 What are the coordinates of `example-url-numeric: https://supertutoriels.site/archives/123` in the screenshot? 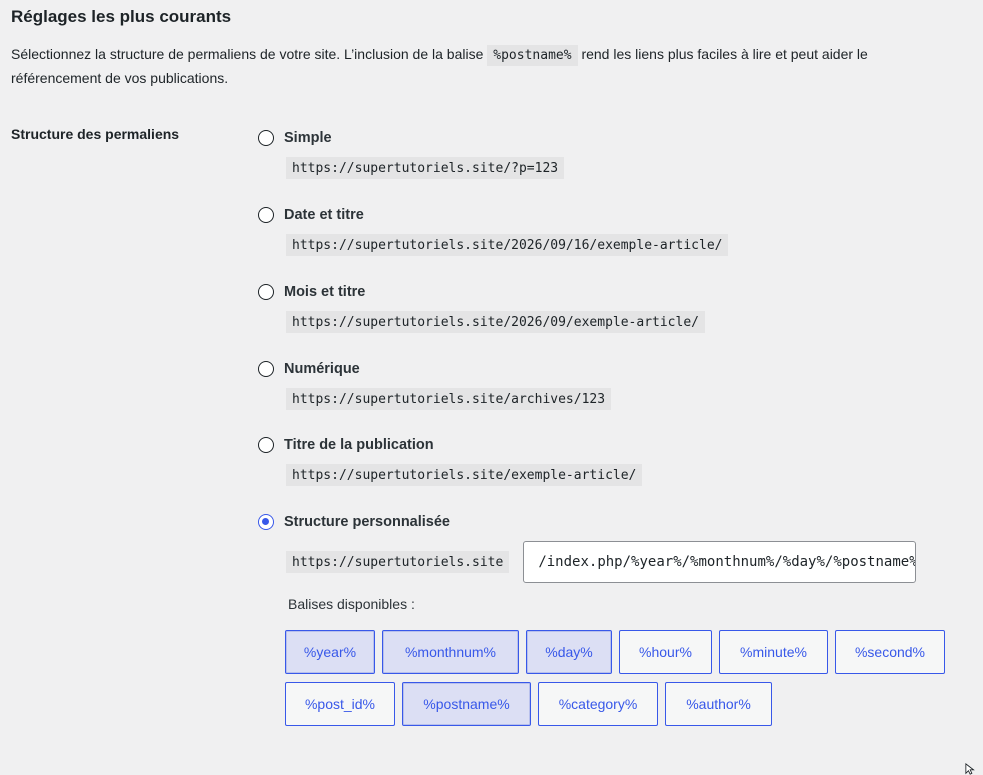 It's located at (449, 399).